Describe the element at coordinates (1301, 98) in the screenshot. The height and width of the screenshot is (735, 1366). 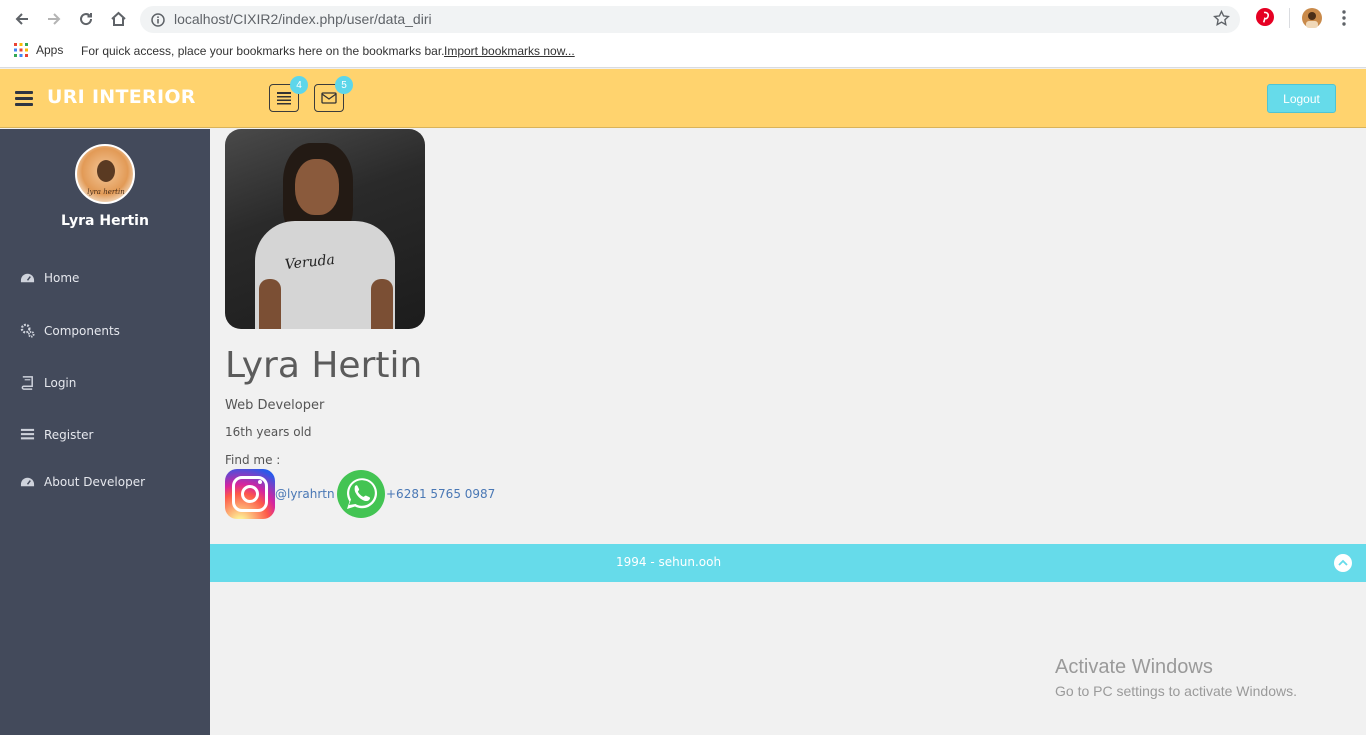
I see `logout-button: Logout` at that location.